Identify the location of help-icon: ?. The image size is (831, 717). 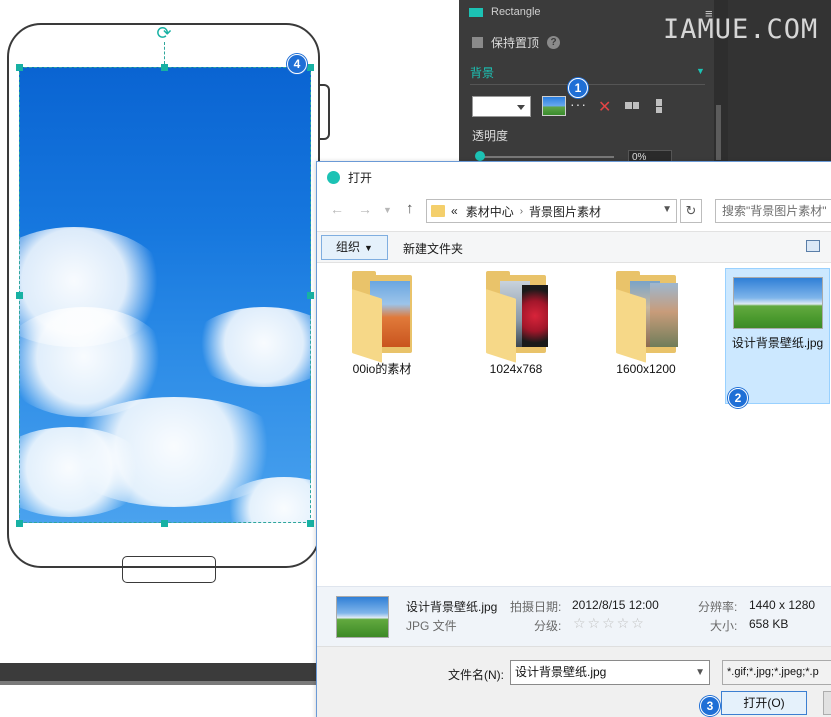
(554, 42).